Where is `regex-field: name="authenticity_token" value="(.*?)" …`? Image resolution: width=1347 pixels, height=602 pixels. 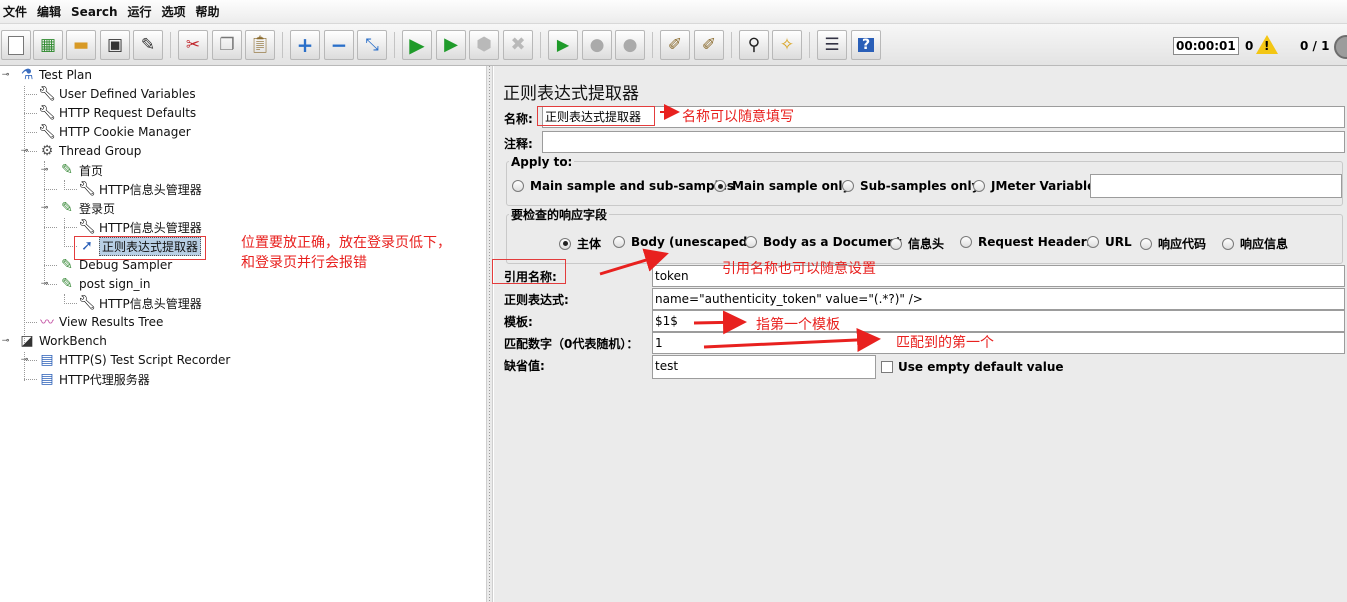 regex-field: name="authenticity_token" value="(.*?)" … is located at coordinates (998, 299).